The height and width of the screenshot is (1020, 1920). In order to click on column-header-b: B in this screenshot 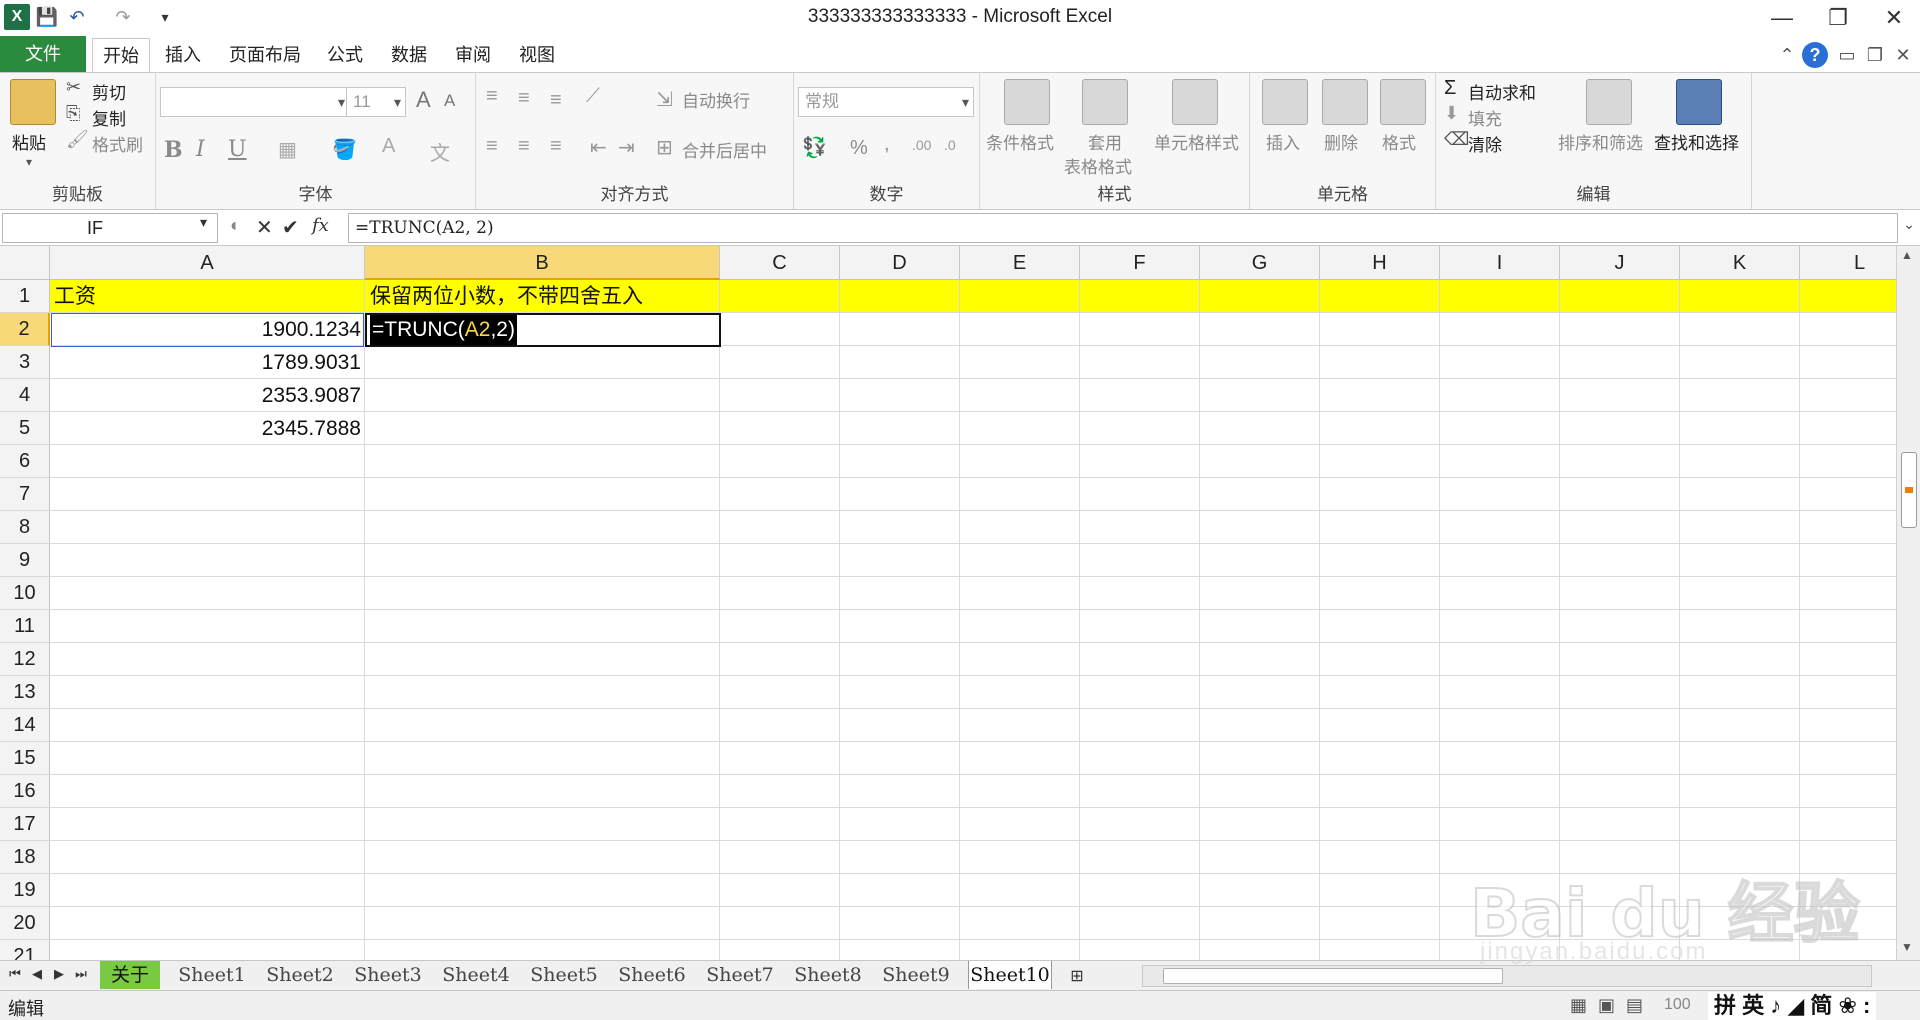, I will do `click(542, 263)`.